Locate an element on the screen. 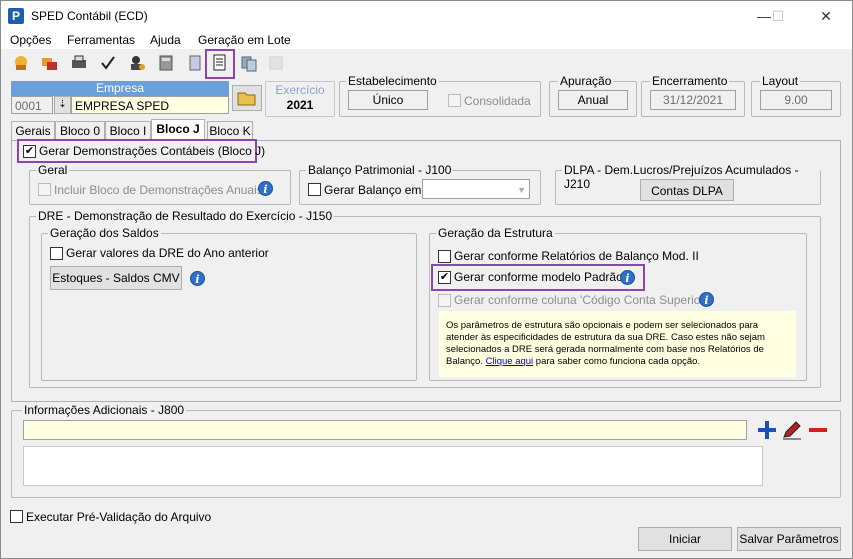  estabelecimento-label: Estabelecimento is located at coordinates (392, 81).